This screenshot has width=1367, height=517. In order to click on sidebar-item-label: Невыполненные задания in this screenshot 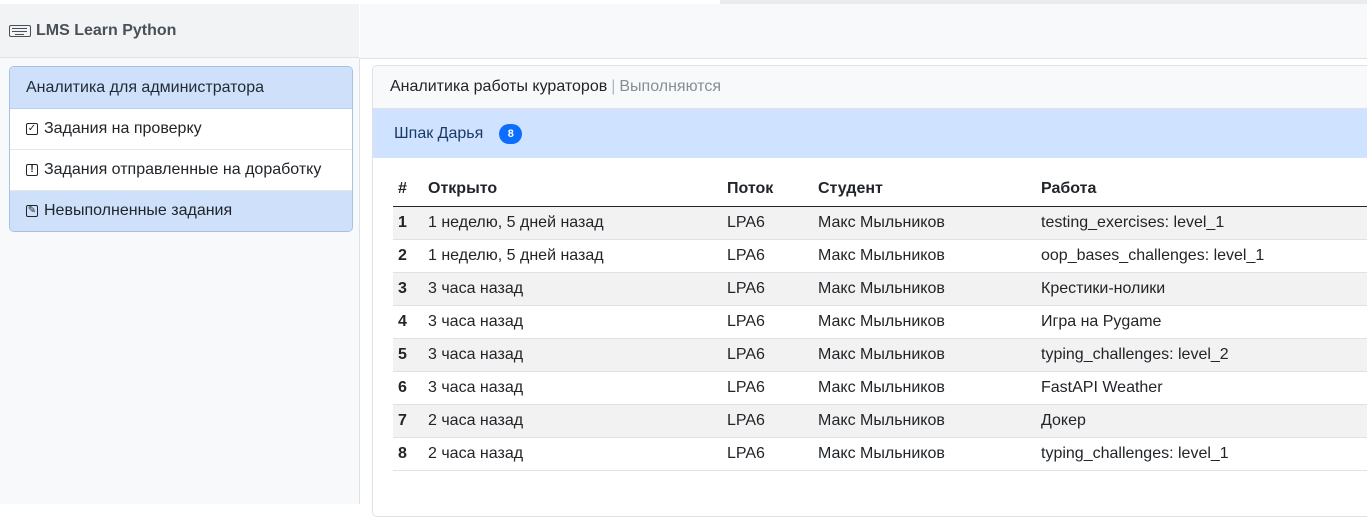, I will do `click(138, 210)`.